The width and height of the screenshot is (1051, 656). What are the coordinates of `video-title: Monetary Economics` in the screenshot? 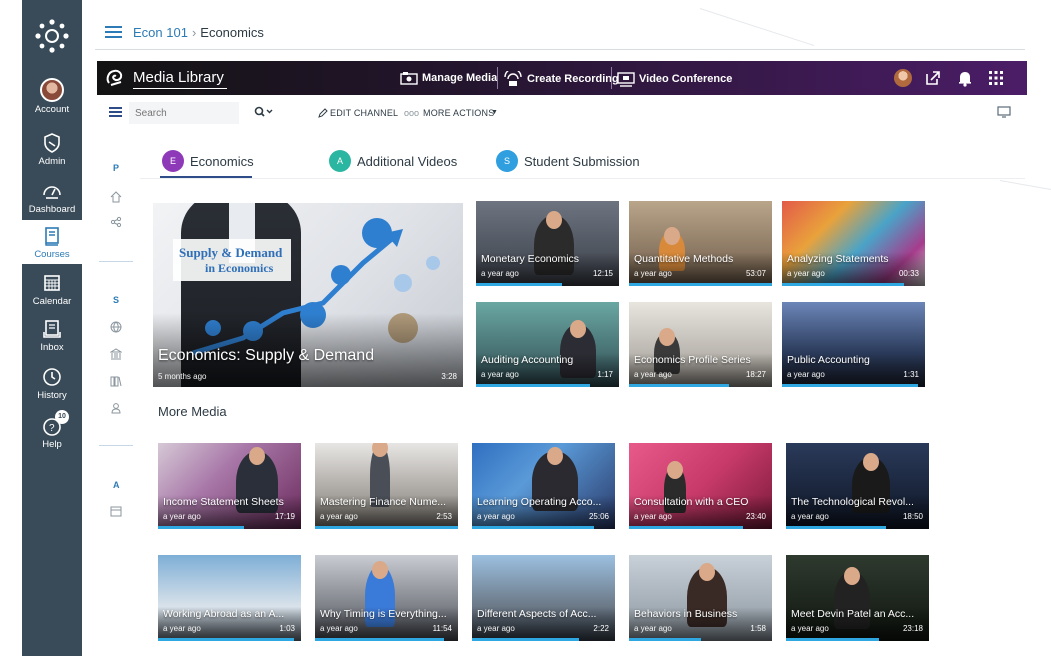 It's located at (530, 259).